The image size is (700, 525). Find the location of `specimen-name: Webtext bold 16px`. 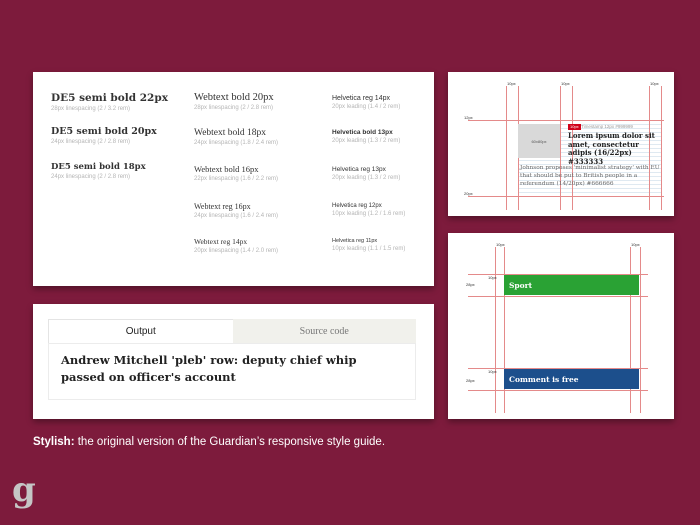

specimen-name: Webtext bold 16px is located at coordinates (226, 169).